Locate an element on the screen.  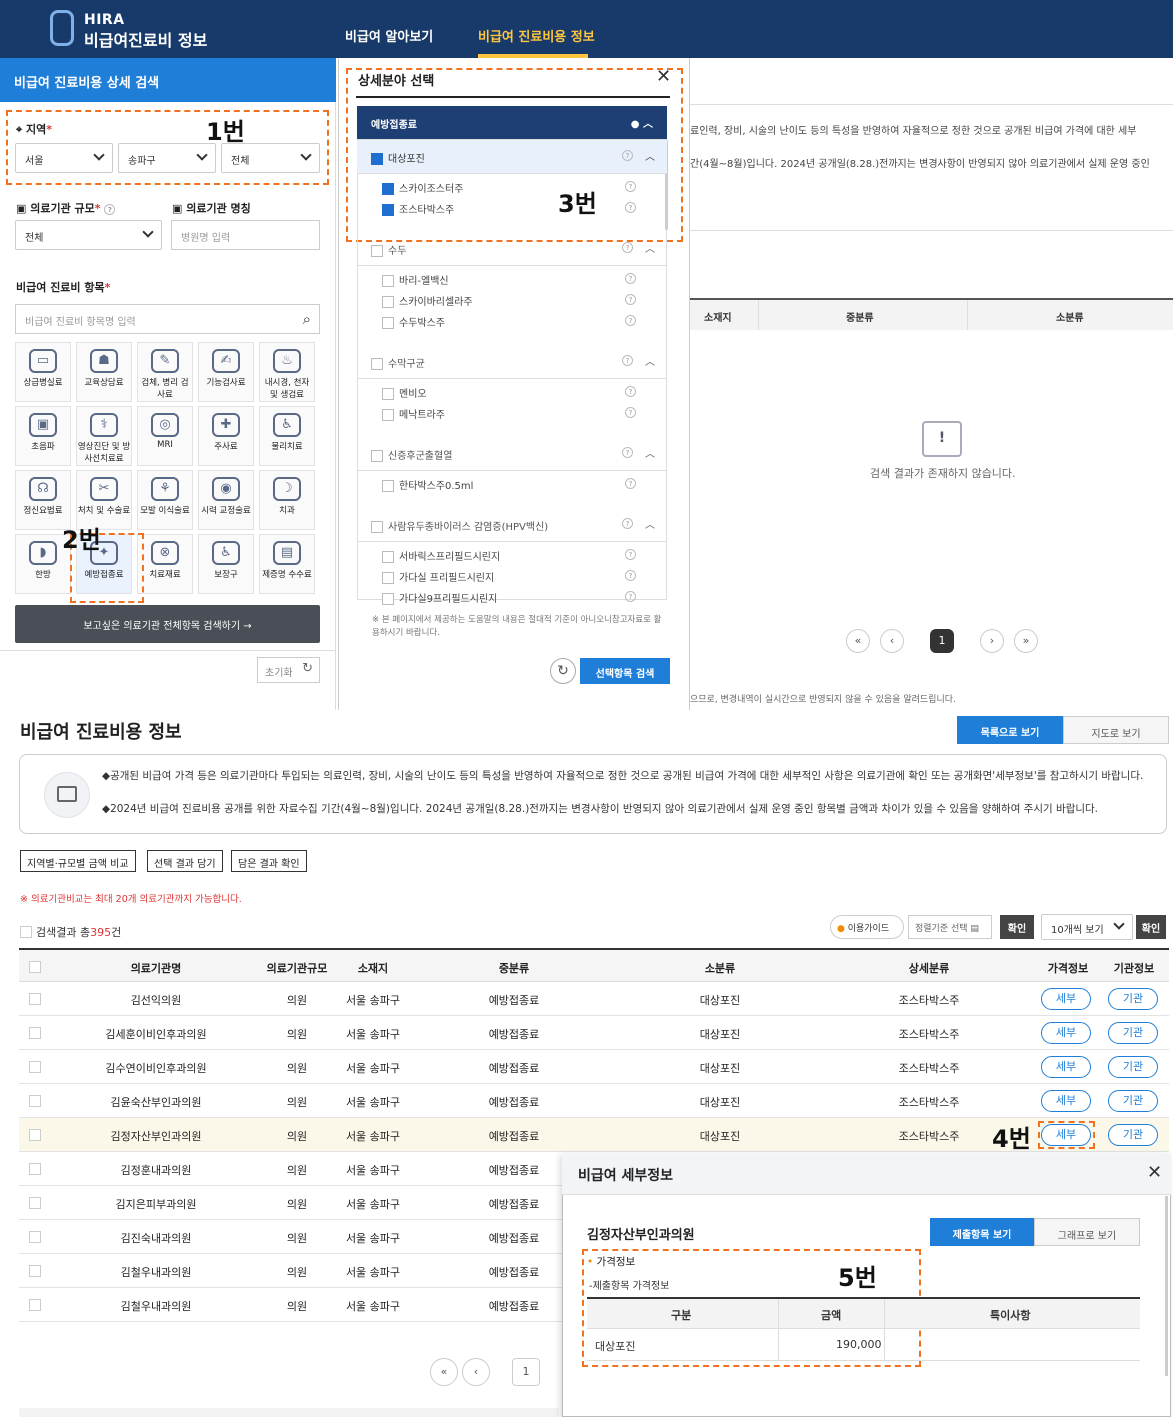
subitem-row: 멘비오? is located at coordinates (512, 392).